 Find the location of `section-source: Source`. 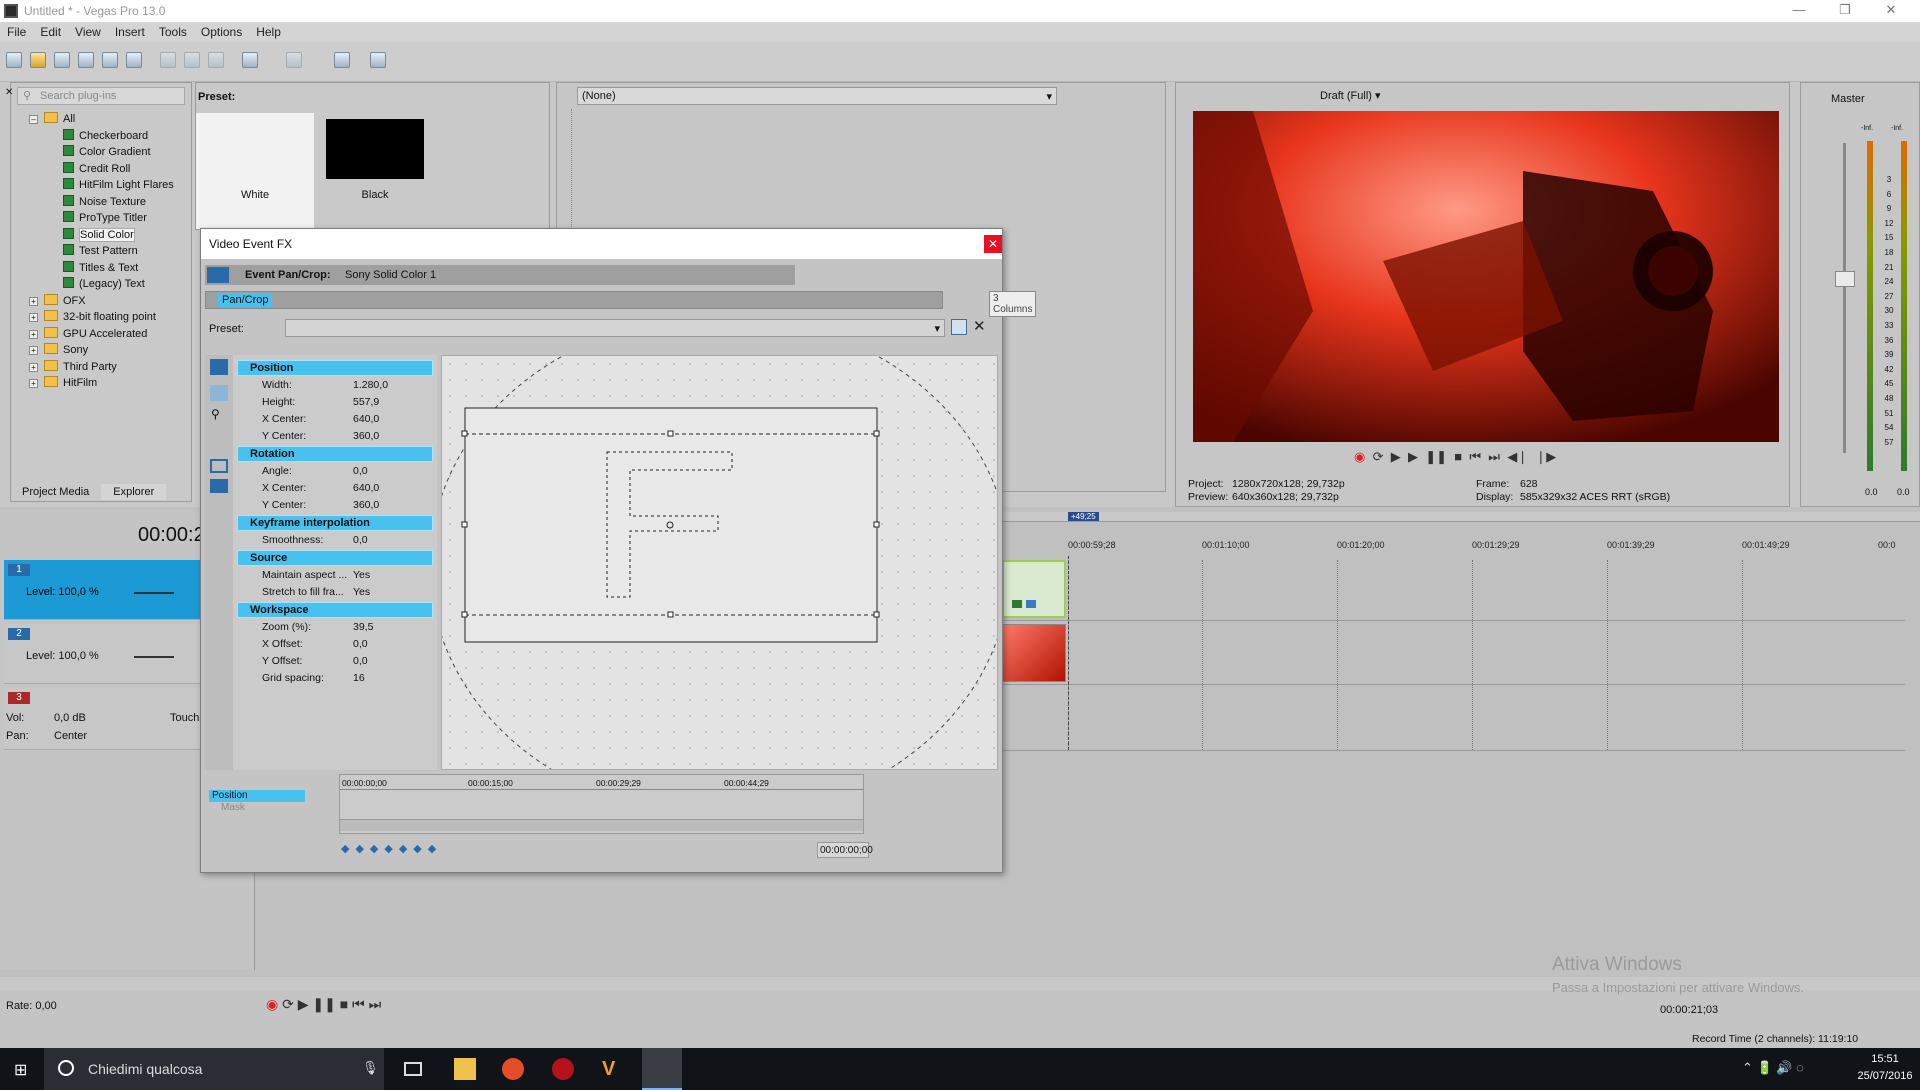

section-source: Source is located at coordinates (335, 558).